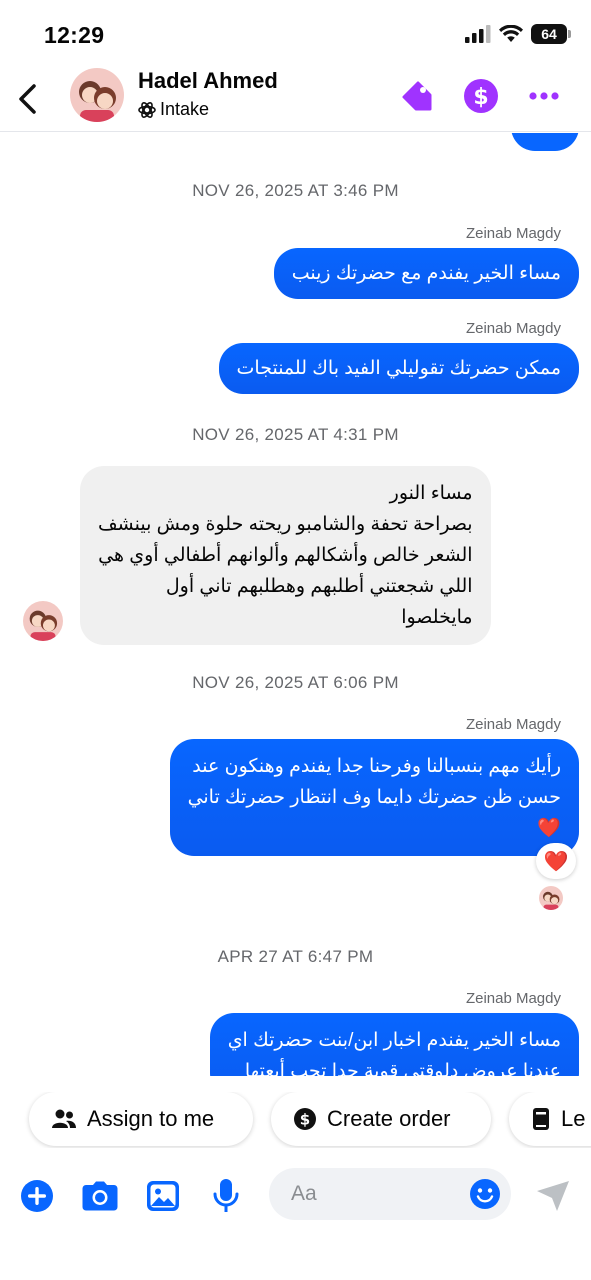 This screenshot has width=591, height=1280. What do you see at coordinates (151, 1118) in the screenshot?
I see `chip-label: Assign to me` at bounding box center [151, 1118].